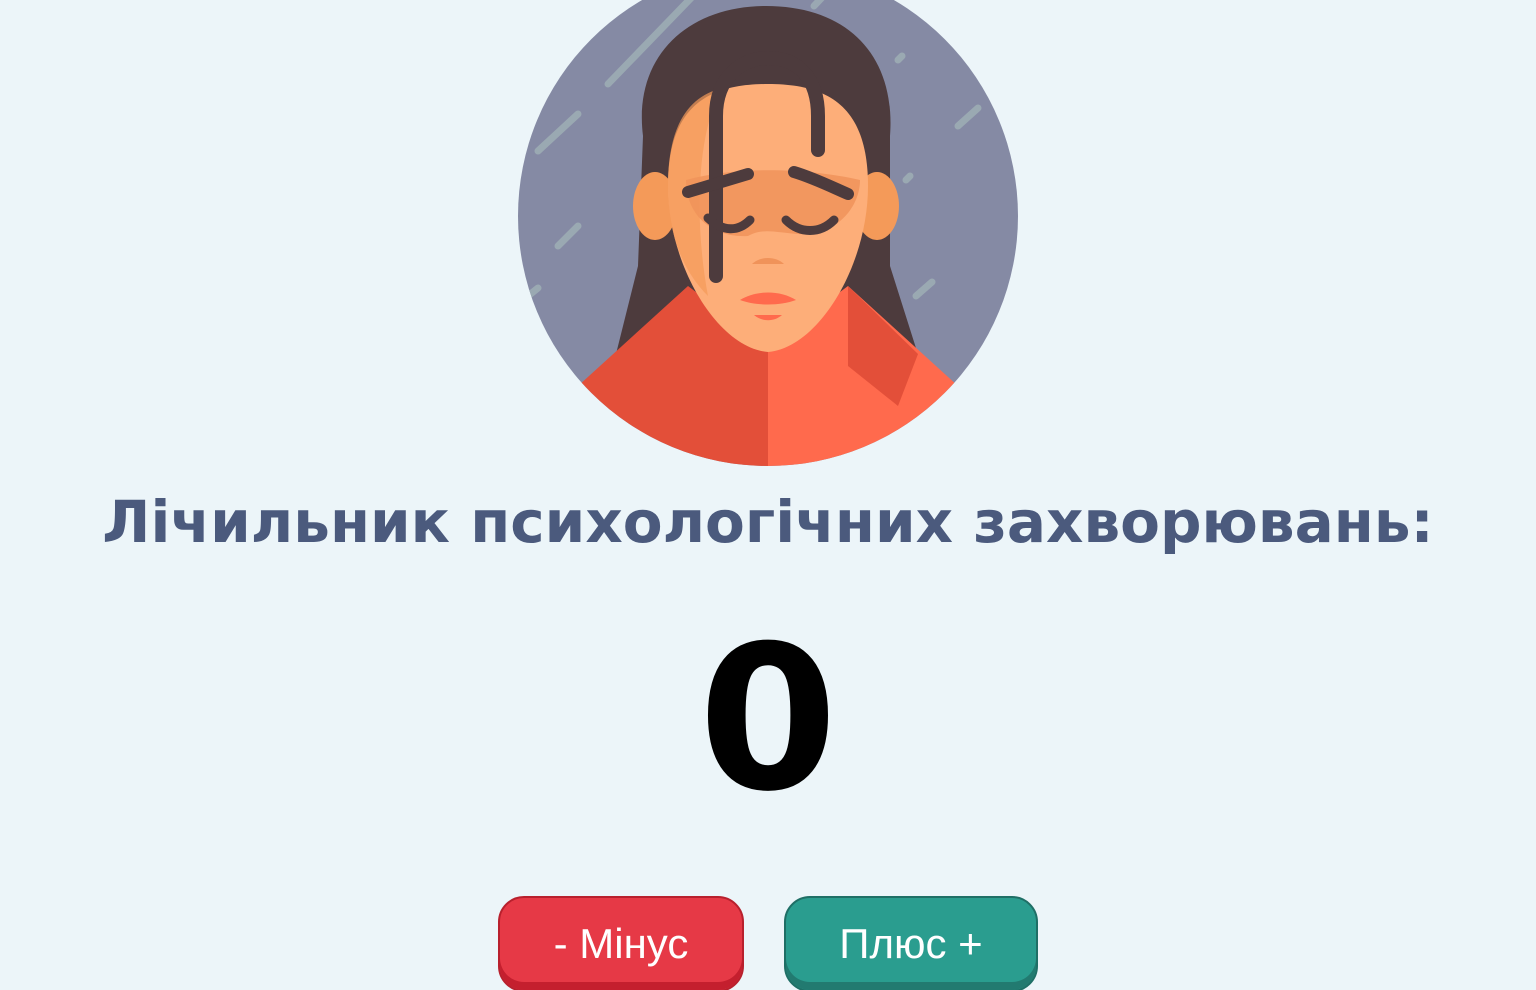  Describe the element at coordinates (621, 943) in the screenshot. I see `minus-button: - Мінус` at that location.